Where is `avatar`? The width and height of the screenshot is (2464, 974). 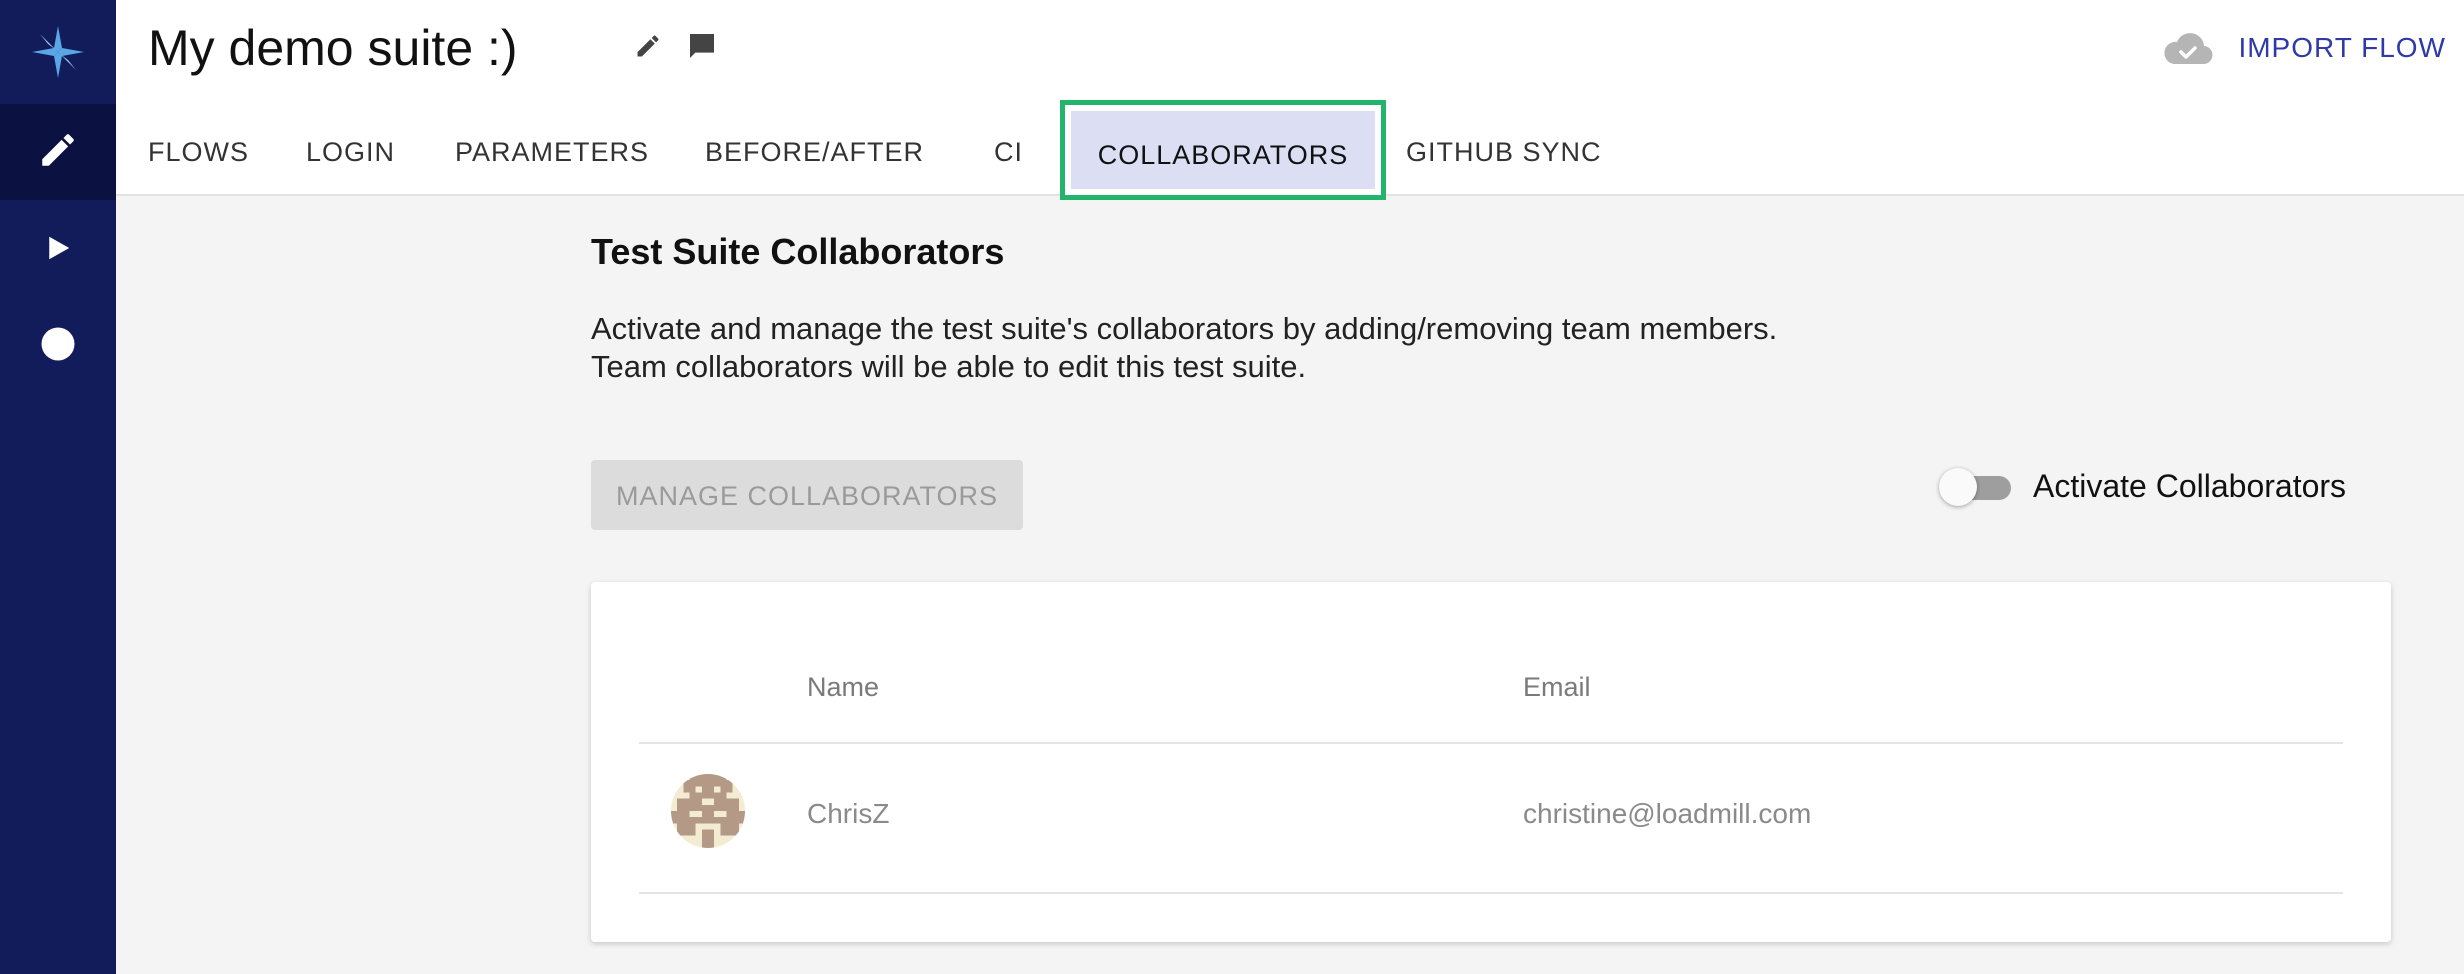
avatar is located at coordinates (708, 811).